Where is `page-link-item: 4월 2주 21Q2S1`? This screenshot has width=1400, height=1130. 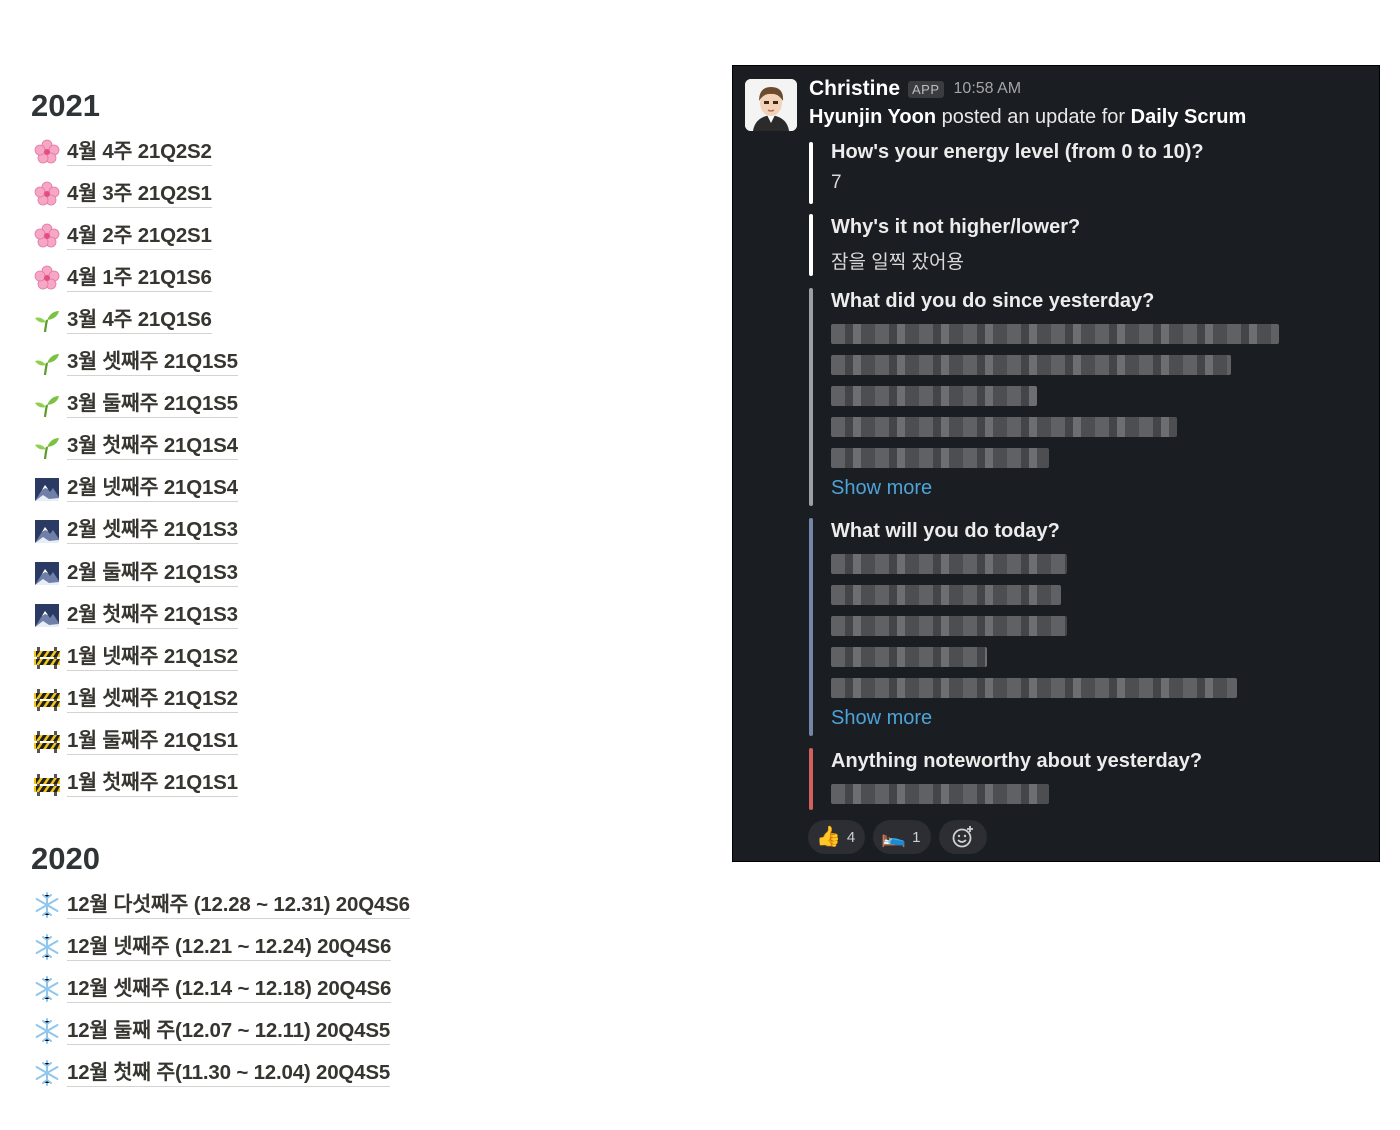
page-link-item: 4월 2주 21Q2S1 is located at coordinates (122, 236).